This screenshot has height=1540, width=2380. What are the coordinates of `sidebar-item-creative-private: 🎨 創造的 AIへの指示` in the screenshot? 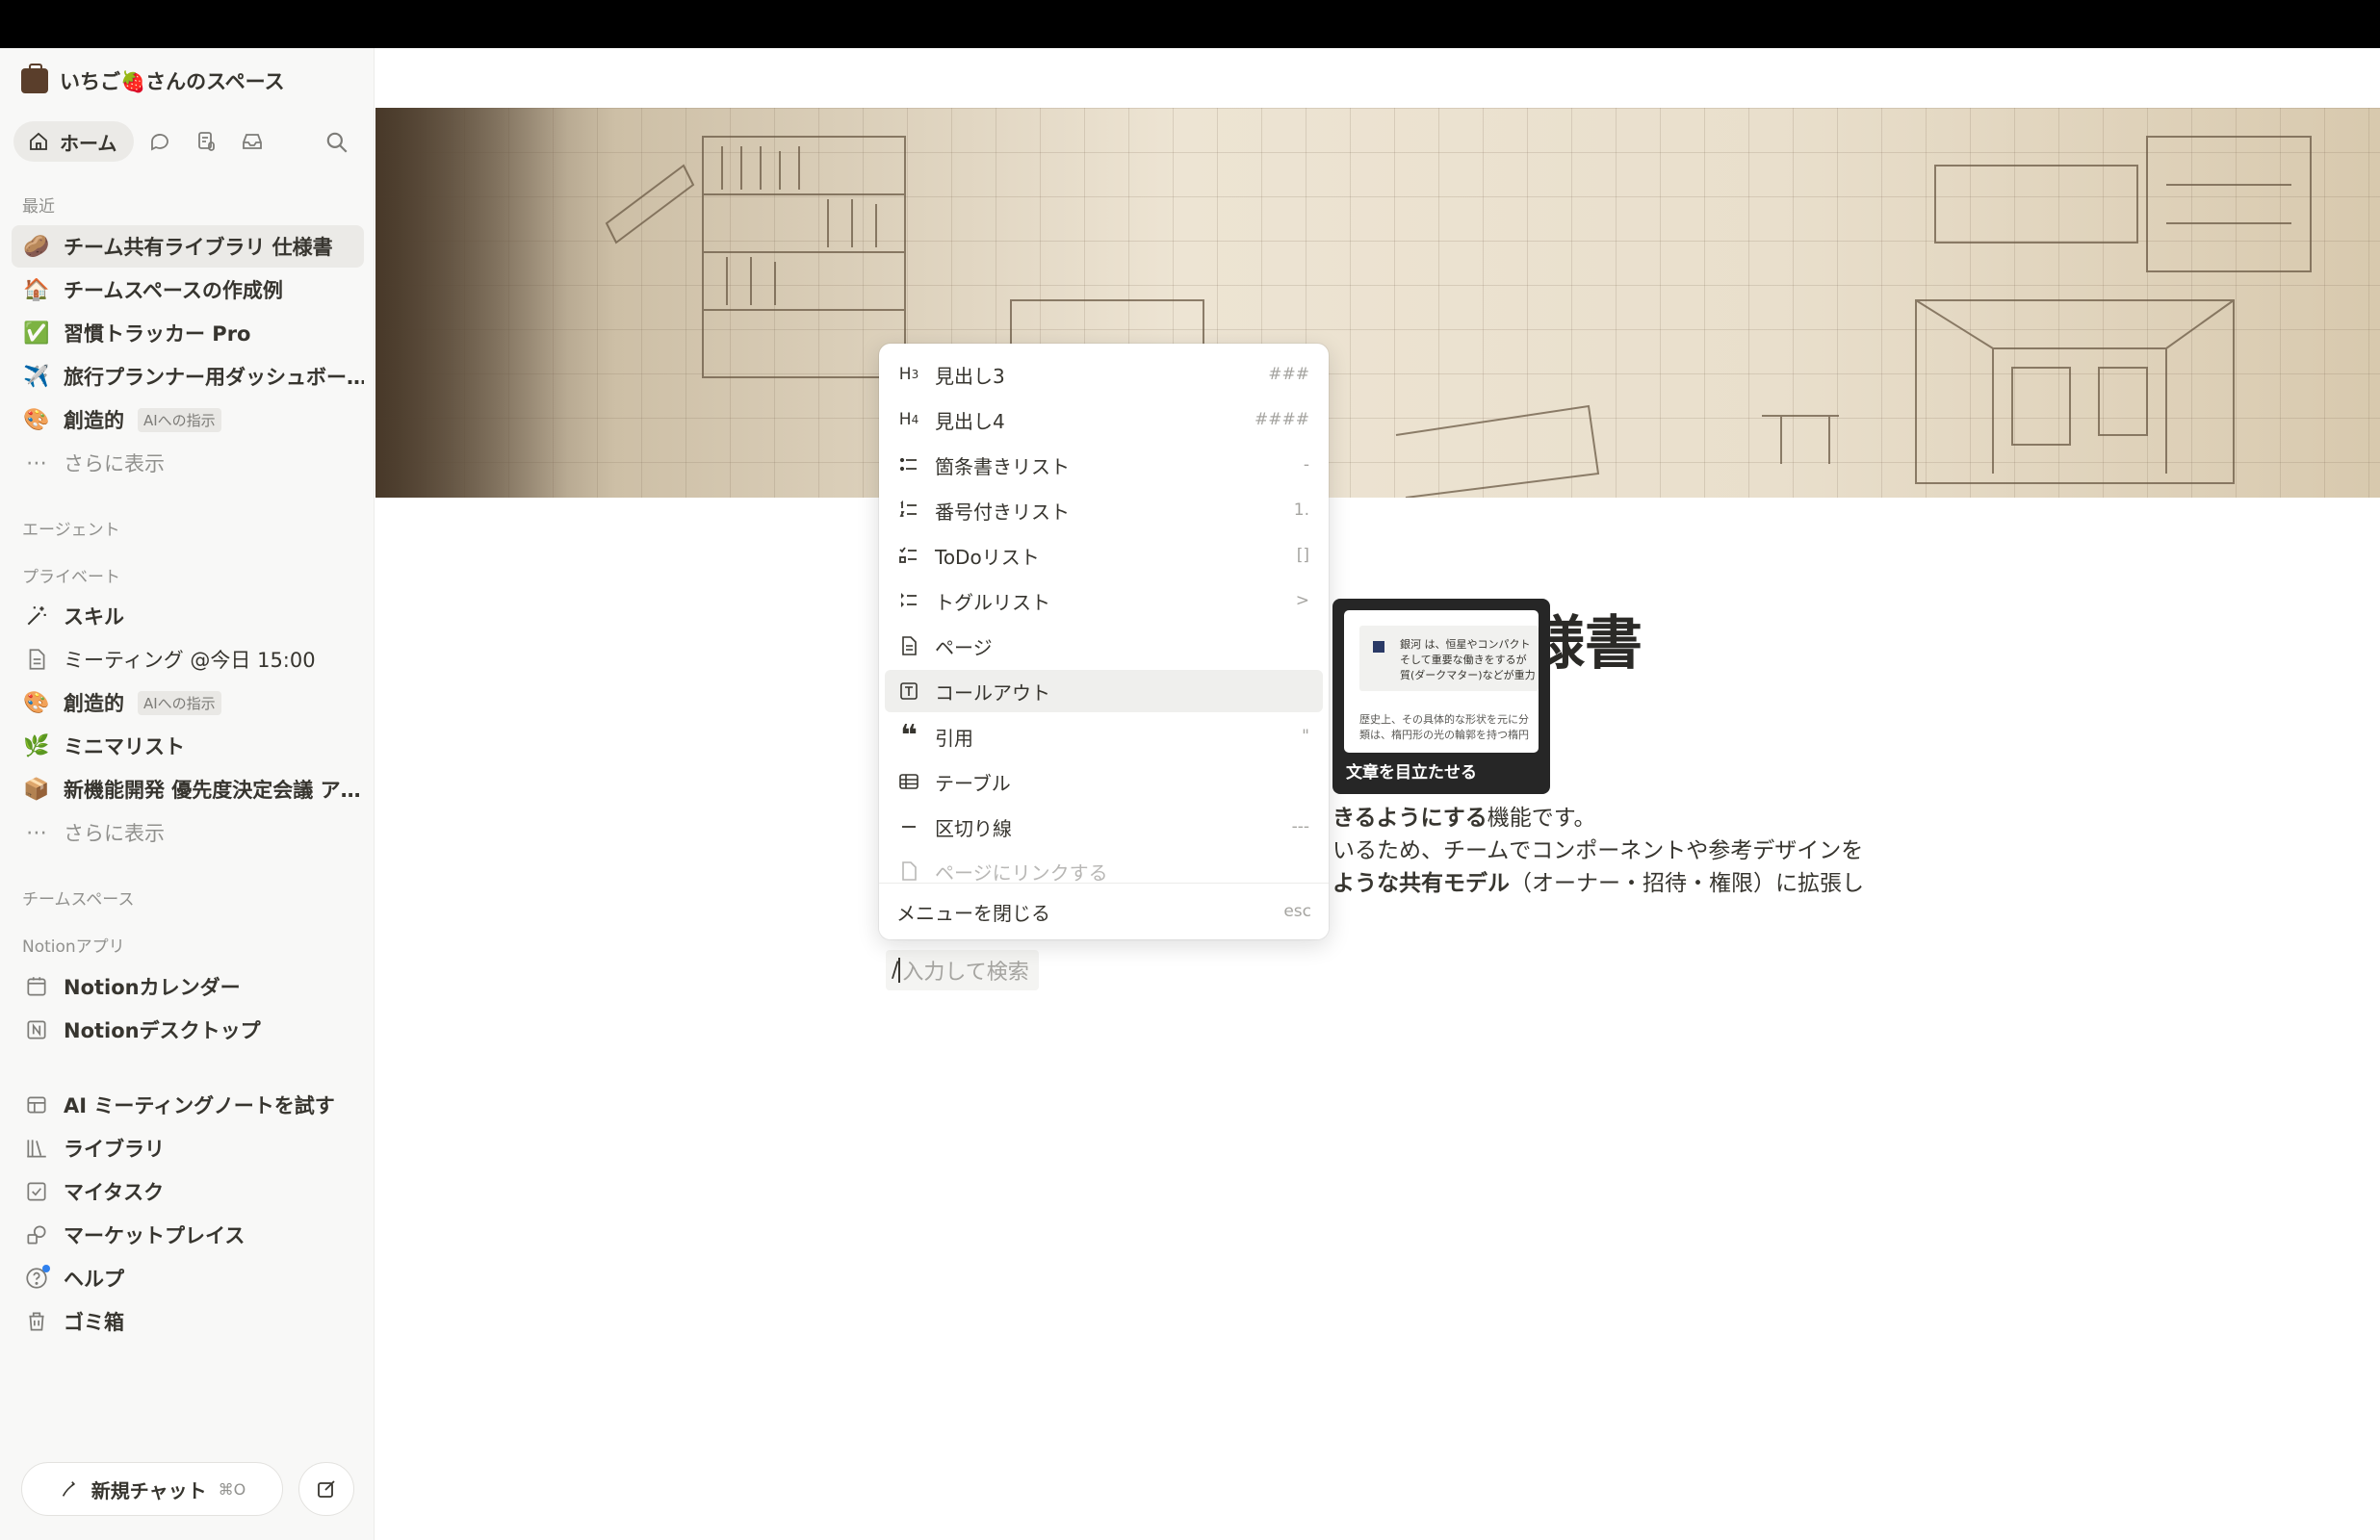 It's located at (188, 702).